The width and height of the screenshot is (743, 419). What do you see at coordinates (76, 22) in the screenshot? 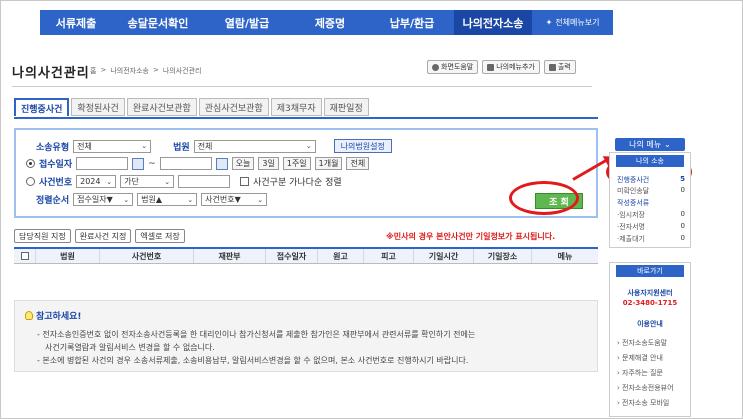
I see `nav-item-submit-docs: 서류제출` at bounding box center [76, 22].